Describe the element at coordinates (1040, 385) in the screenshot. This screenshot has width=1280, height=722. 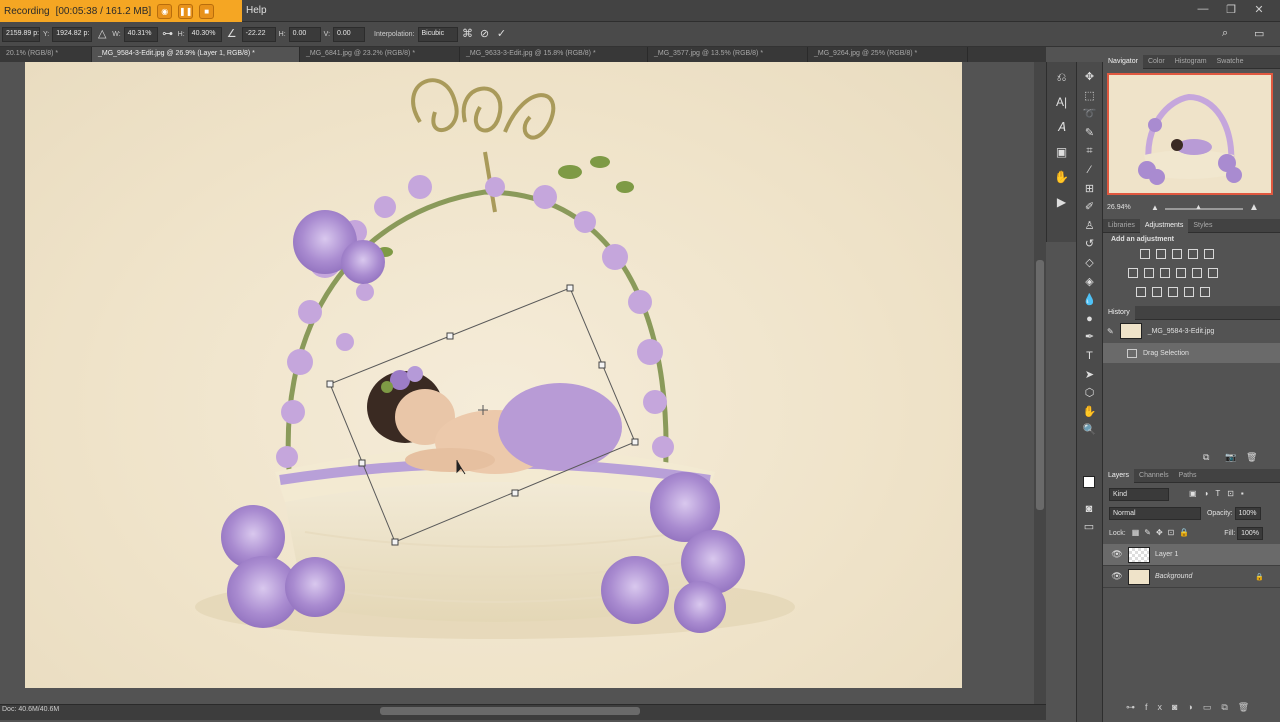
I see `vertical-scroll-thumb` at that location.